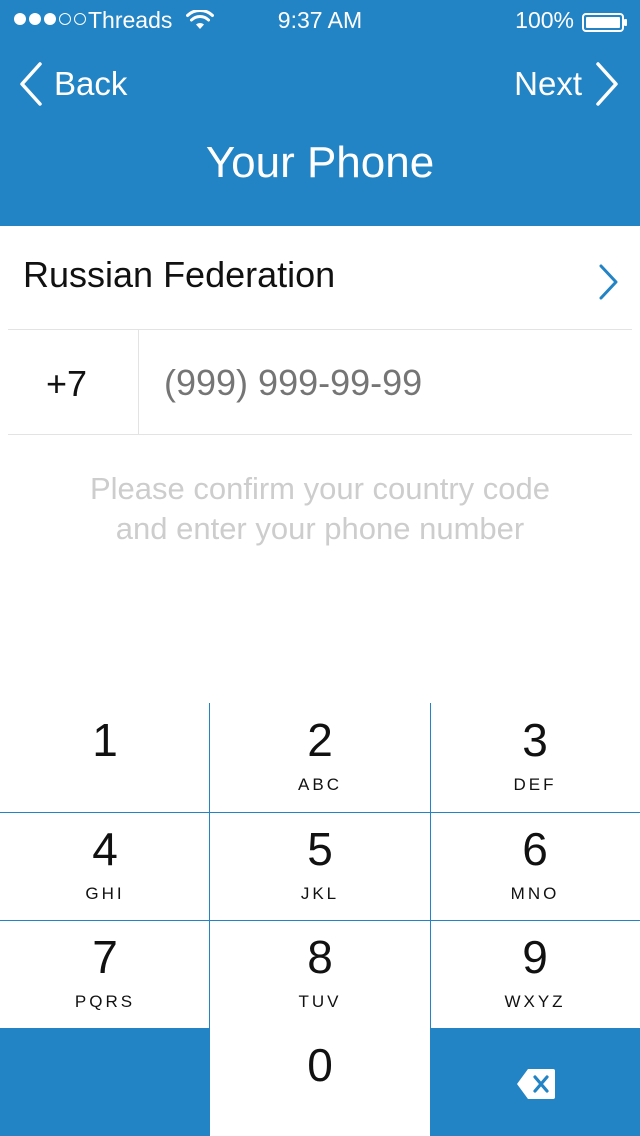 The width and height of the screenshot is (640, 1136). Describe the element at coordinates (394, 383) in the screenshot. I see `phone-number-input` at that location.